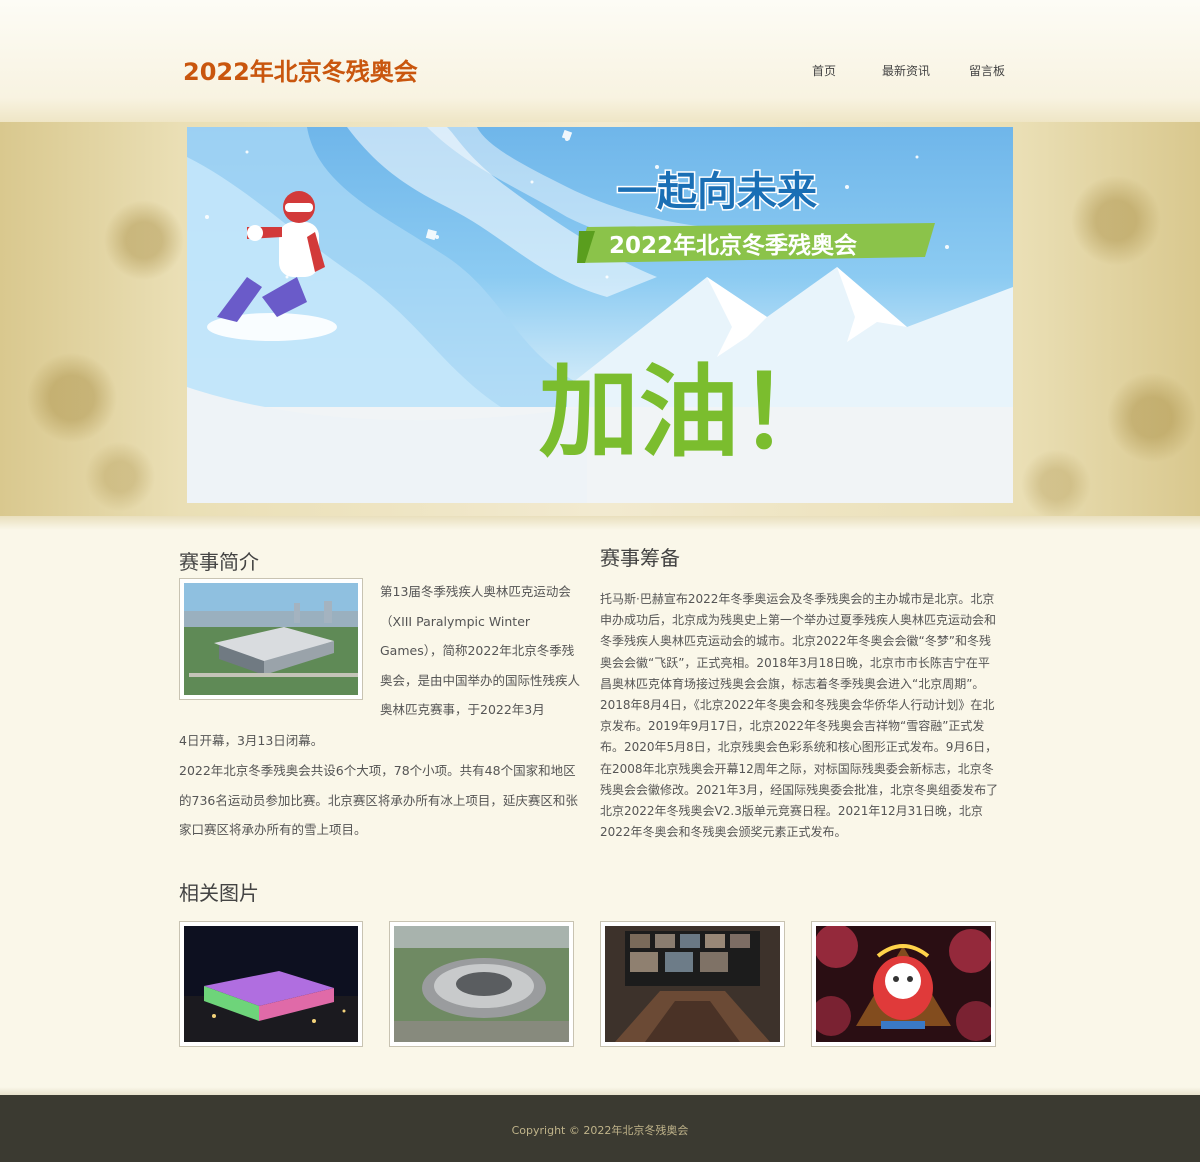 This screenshot has width=1200, height=1162. I want to click on water-cube-night-photo, so click(271, 984).